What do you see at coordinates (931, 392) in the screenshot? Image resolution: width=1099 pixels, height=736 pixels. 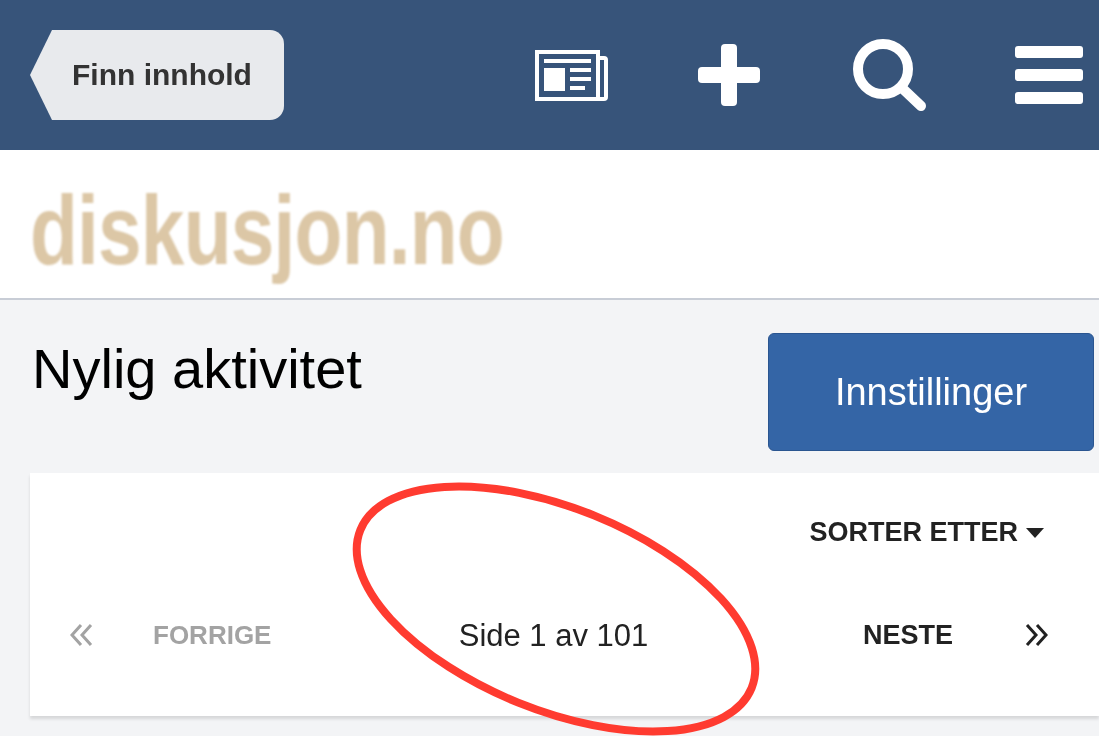 I see `settings-button: Innstillinger` at bounding box center [931, 392].